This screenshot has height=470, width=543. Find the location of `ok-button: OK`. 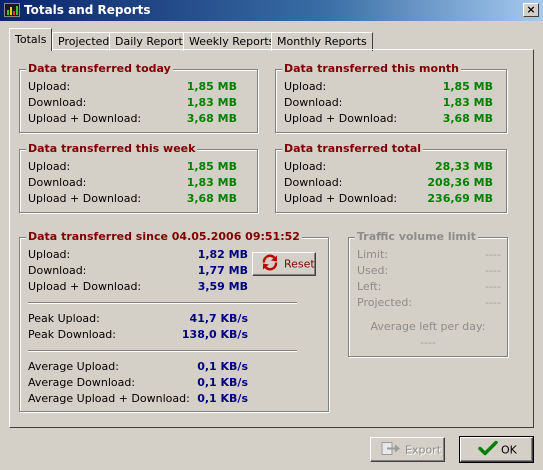

ok-button: OK is located at coordinates (496, 449).